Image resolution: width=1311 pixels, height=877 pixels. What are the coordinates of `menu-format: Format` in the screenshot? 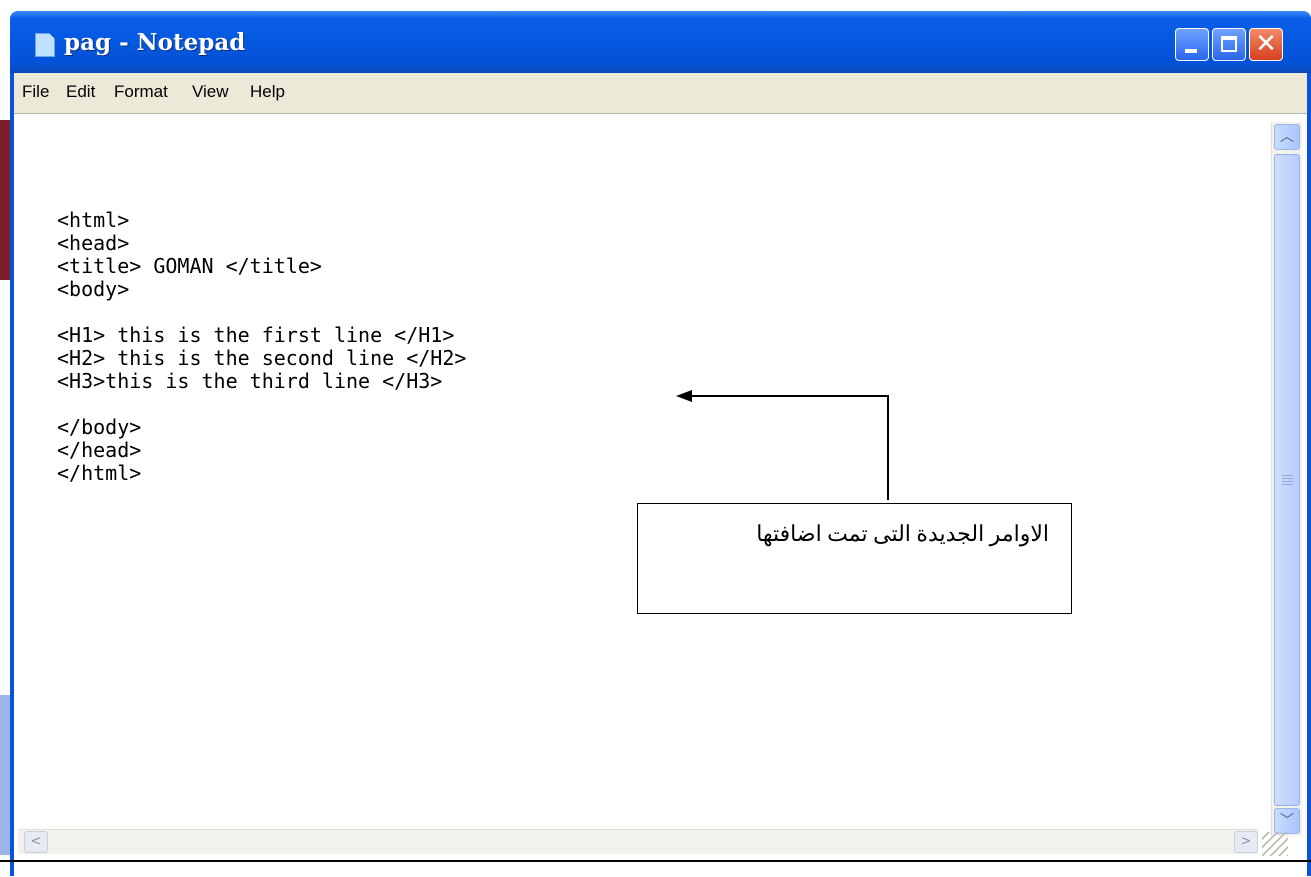 It's located at (141, 92).